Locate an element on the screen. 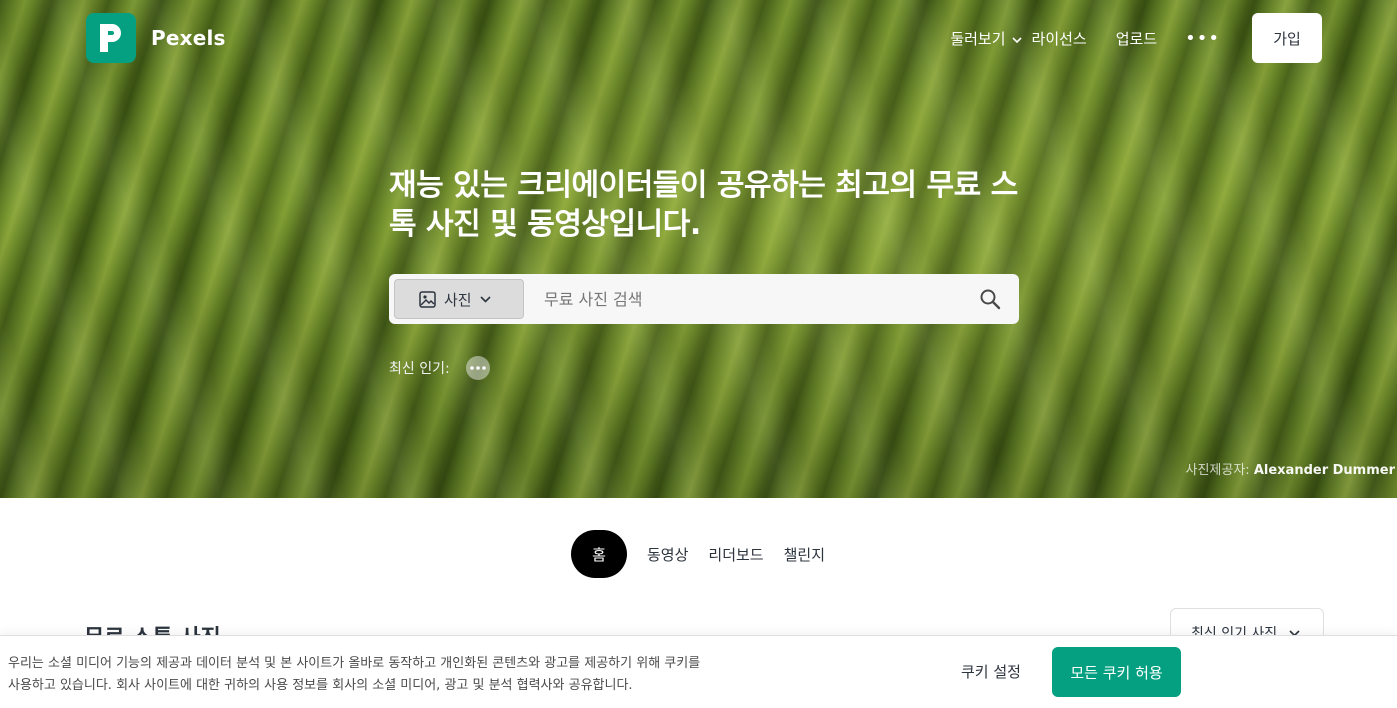 This screenshot has width=1397, height=708. nav-upload: 업로드 is located at coordinates (1136, 38).